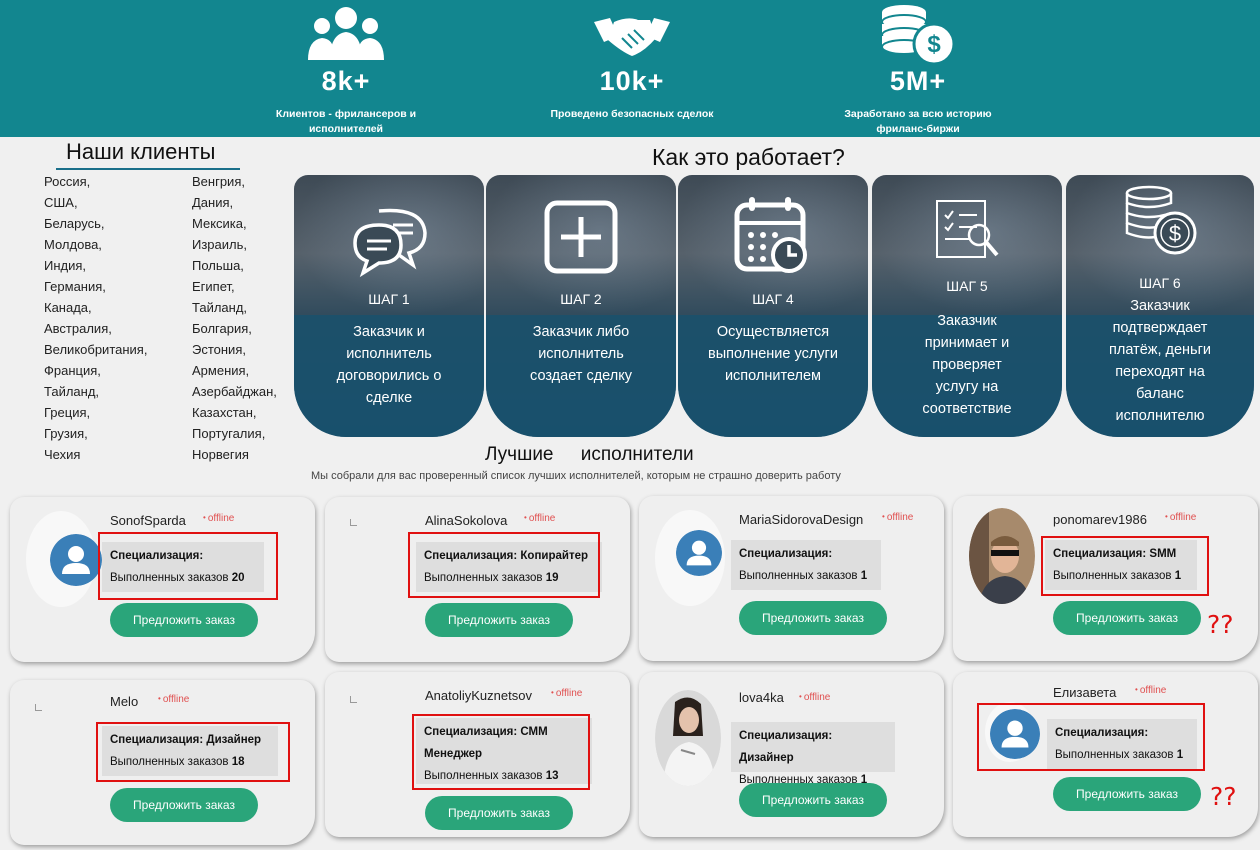 The width and height of the screenshot is (1260, 850). What do you see at coordinates (918, 35) in the screenshot?
I see `coins-dollar-icon: $` at bounding box center [918, 35].